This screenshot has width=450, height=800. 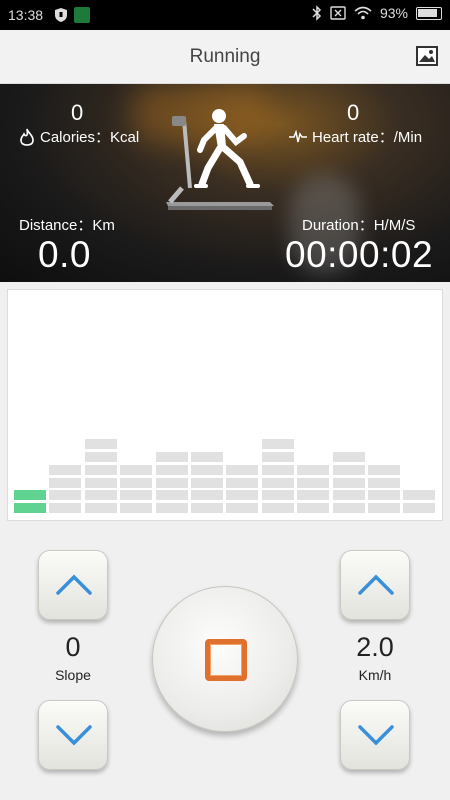 I want to click on status-right-icons: 93%, so click(x=377, y=13).